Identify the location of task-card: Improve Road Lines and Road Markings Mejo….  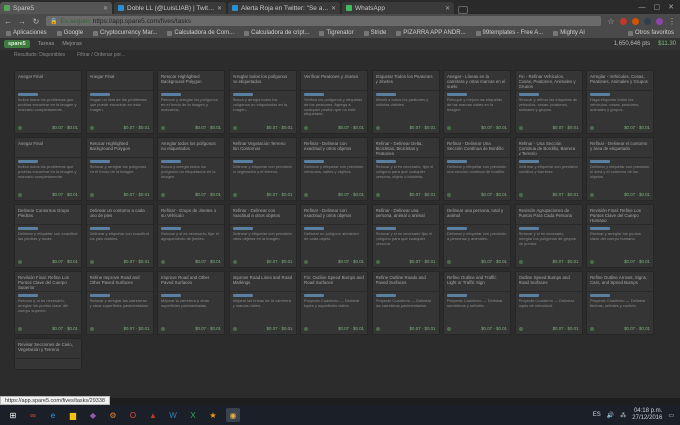
(262, 303).